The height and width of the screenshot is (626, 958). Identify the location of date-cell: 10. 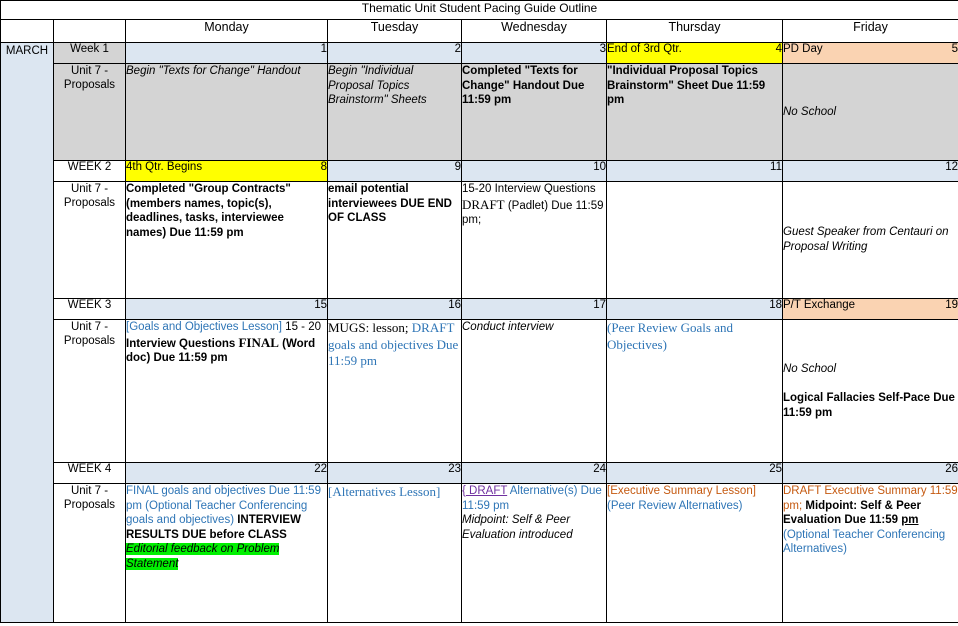
(534, 171).